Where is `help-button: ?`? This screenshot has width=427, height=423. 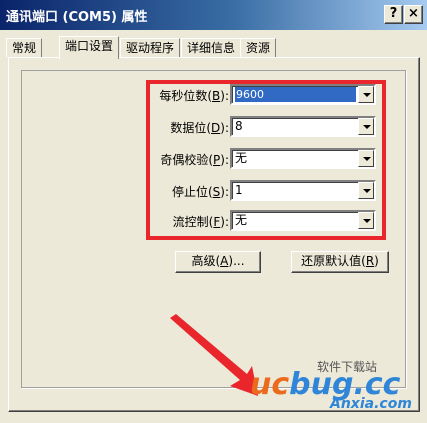 help-button: ? is located at coordinates (393, 14).